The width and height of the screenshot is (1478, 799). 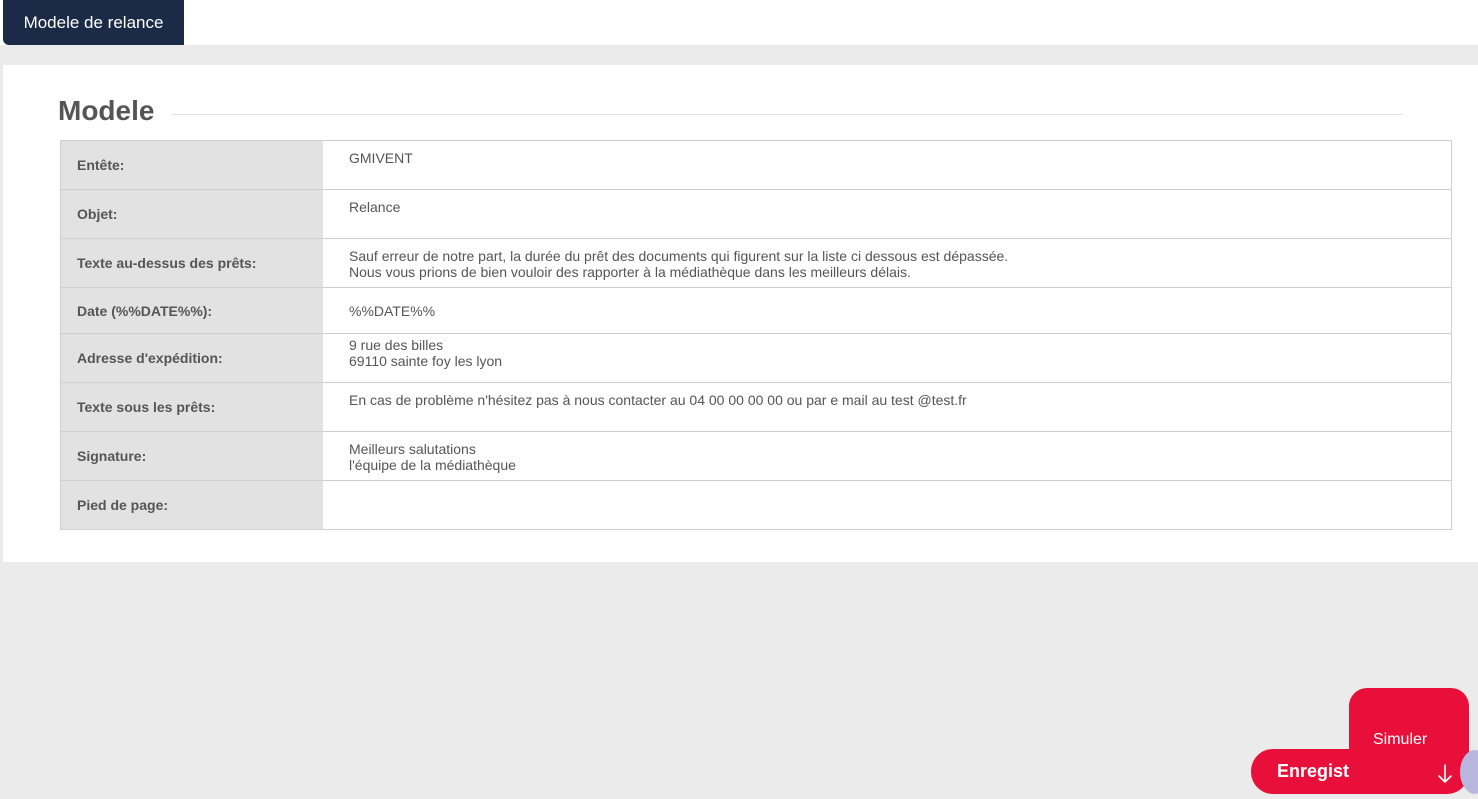 What do you see at coordinates (192, 407) in the screenshot?
I see `row-label: Texte sous les prêts:` at bounding box center [192, 407].